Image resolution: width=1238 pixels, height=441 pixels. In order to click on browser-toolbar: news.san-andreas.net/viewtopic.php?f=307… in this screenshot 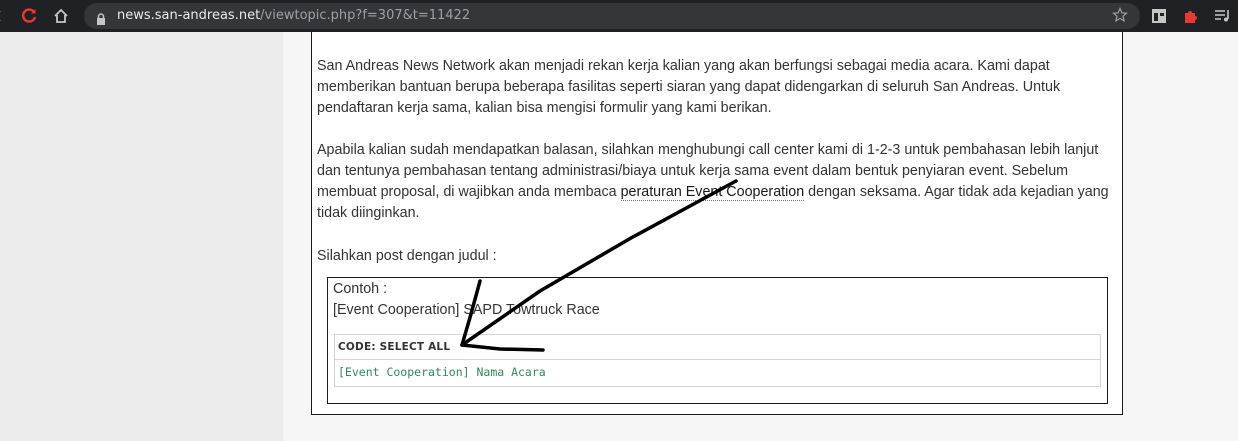, I will do `click(619, 16)`.